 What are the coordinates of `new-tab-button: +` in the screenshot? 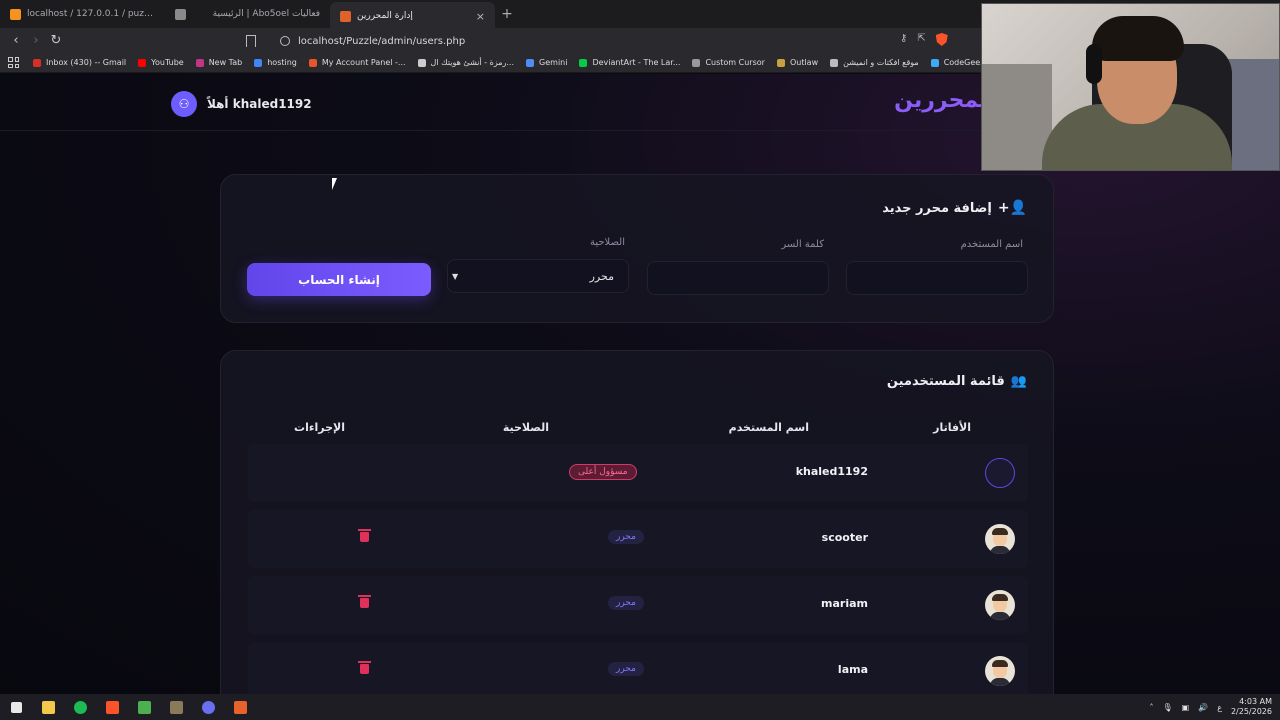 It's located at (507, 14).